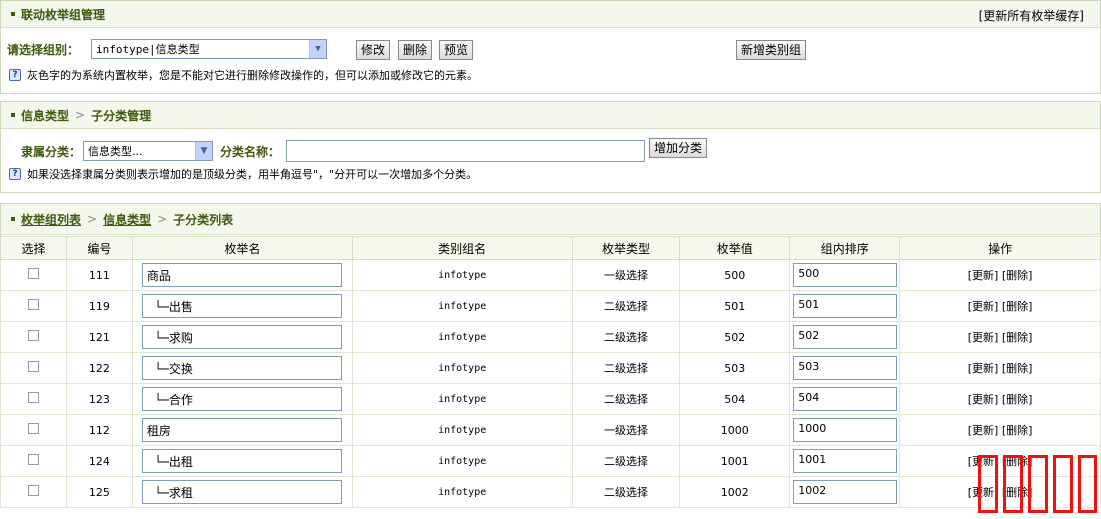 This screenshot has width=1101, height=519. I want to click on enum-name-cell: └─交换, so click(242, 368).